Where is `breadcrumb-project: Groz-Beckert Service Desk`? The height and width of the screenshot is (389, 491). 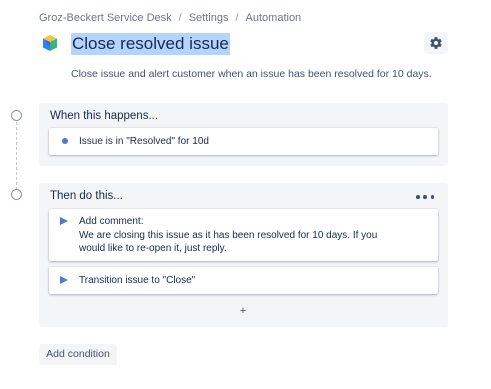
breadcrumb-project: Groz-Beckert Service Desk is located at coordinates (105, 18).